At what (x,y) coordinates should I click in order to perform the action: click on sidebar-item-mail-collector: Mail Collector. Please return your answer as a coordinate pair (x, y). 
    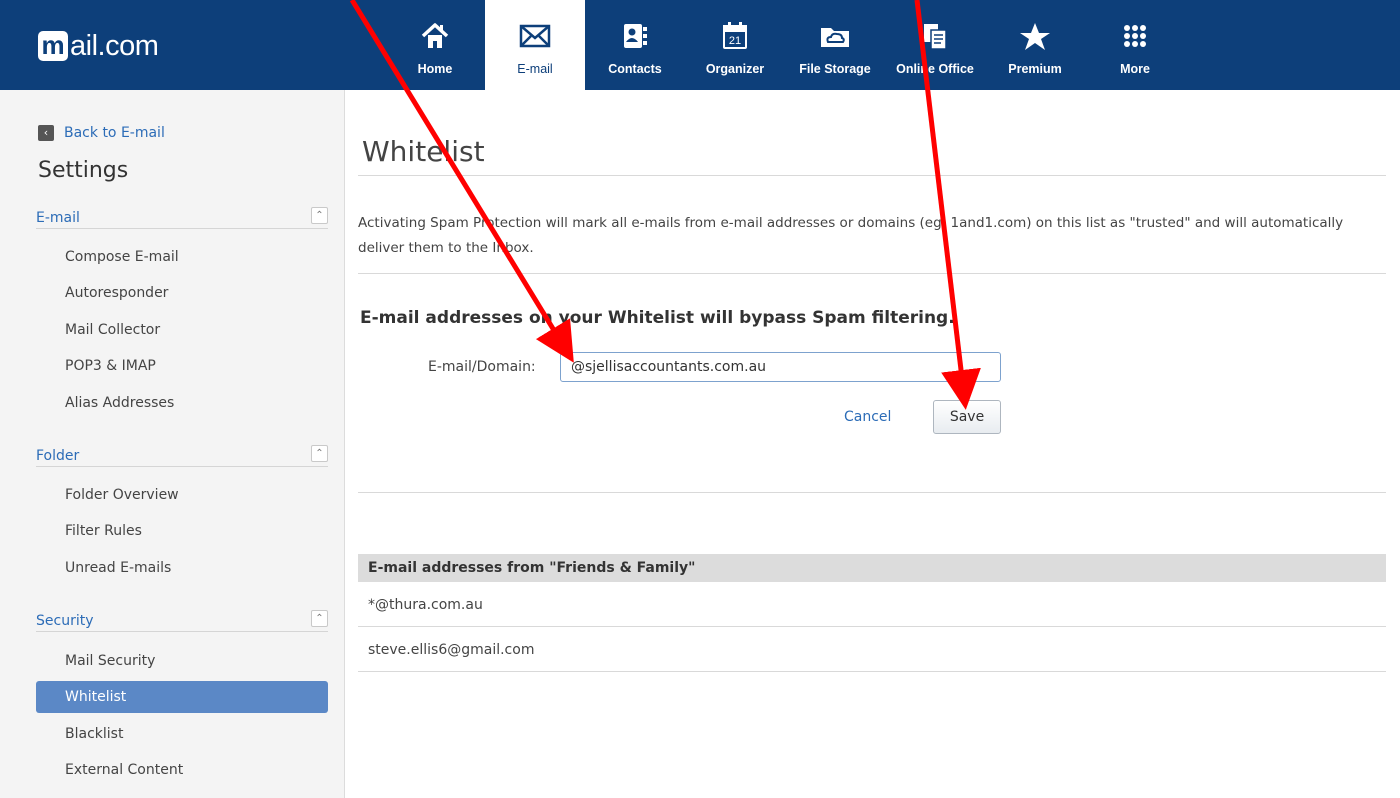
    Looking at the image, I should click on (182, 330).